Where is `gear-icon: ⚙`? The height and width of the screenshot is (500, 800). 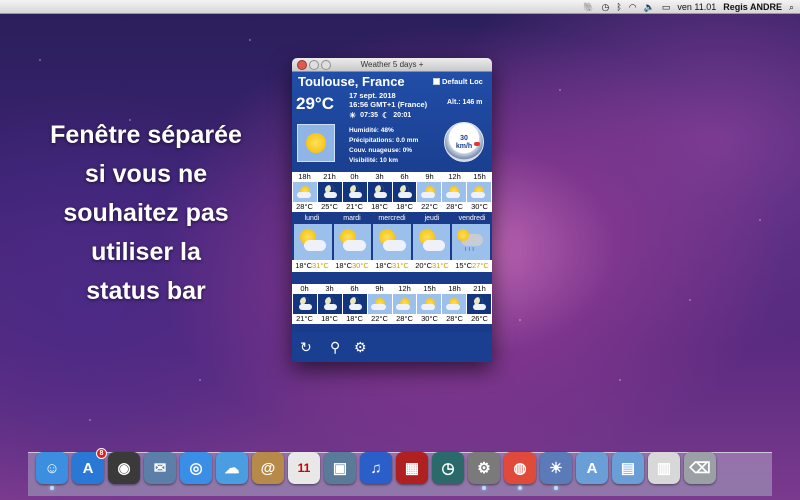
gear-icon: ⚙ is located at coordinates (360, 347).